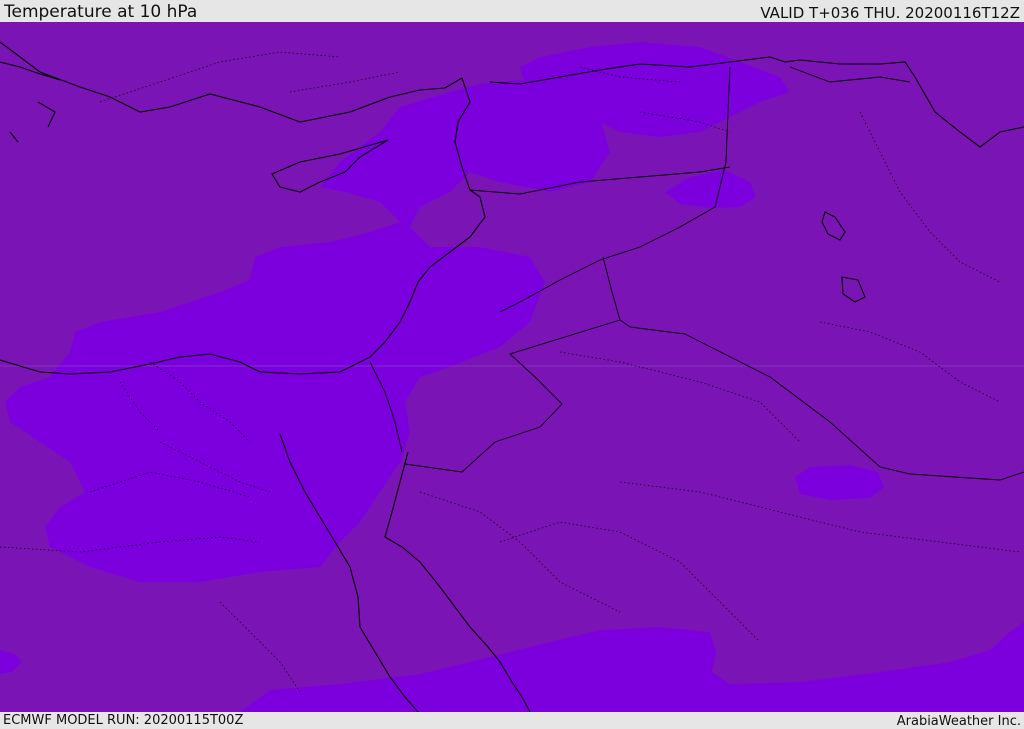  What do you see at coordinates (123, 720) in the screenshot?
I see `model-run-label: ECMWF MODEL RUN: 20200115T00Z` at bounding box center [123, 720].